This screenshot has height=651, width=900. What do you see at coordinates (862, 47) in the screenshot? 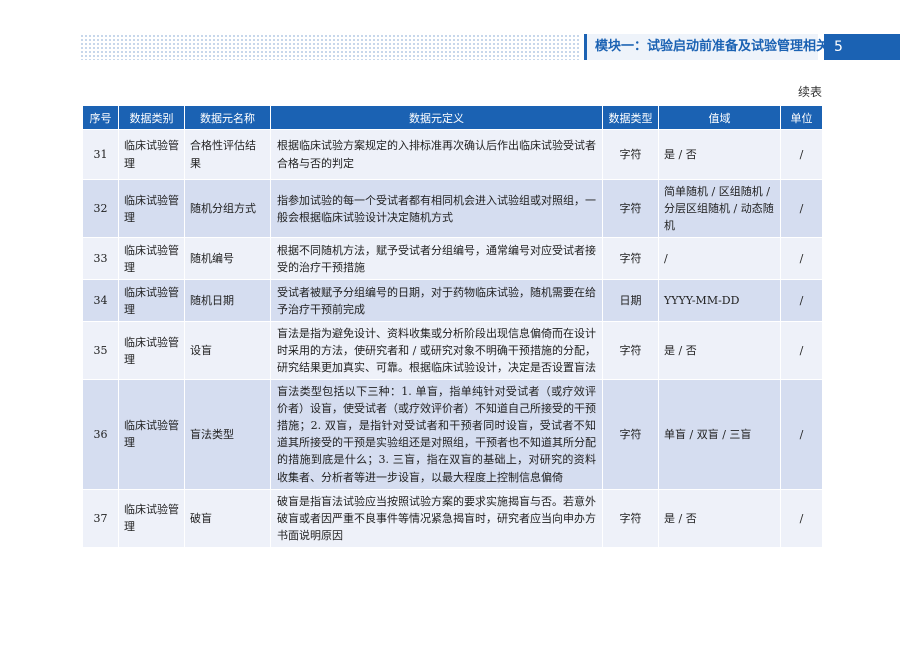
I see `page-number: 5` at bounding box center [862, 47].